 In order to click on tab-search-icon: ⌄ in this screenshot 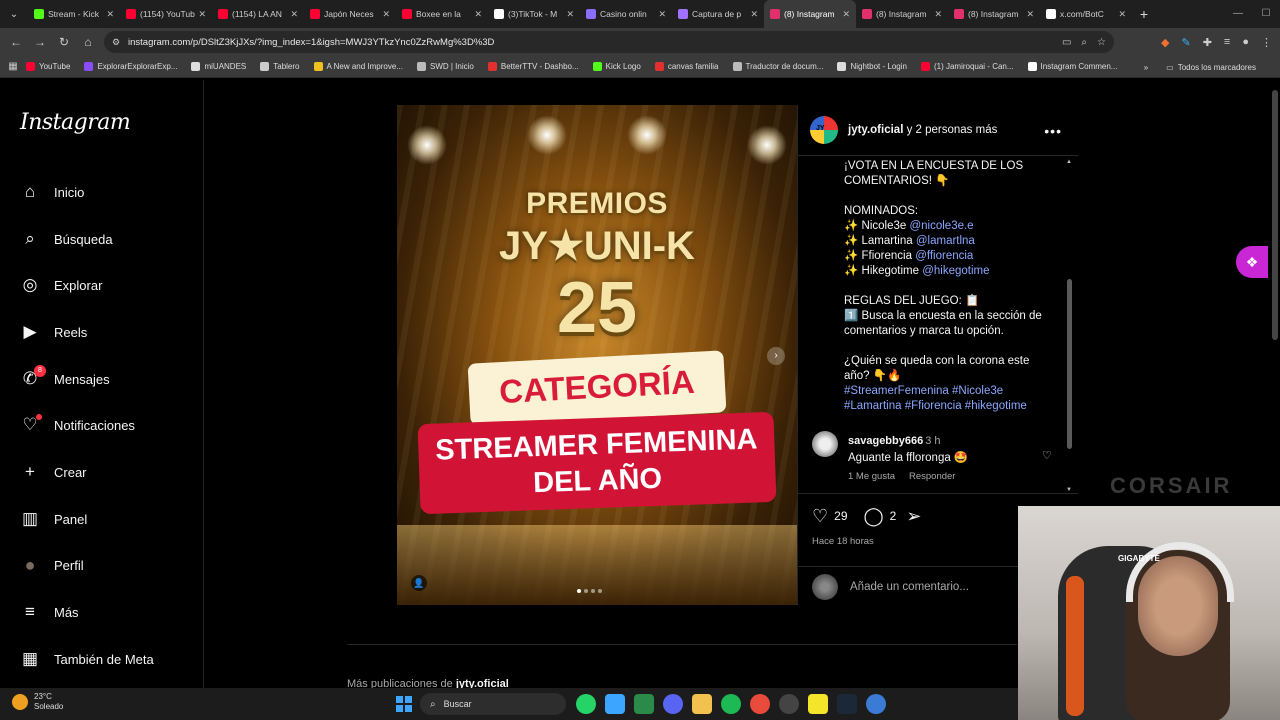, I will do `click(14, 14)`.